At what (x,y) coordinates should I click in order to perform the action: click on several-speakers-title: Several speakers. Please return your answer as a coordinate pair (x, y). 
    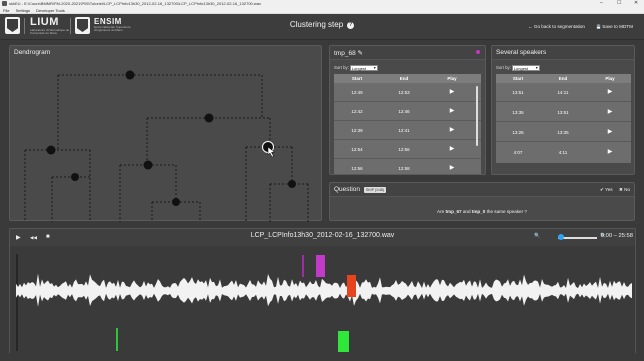
    Looking at the image, I should click on (521, 52).